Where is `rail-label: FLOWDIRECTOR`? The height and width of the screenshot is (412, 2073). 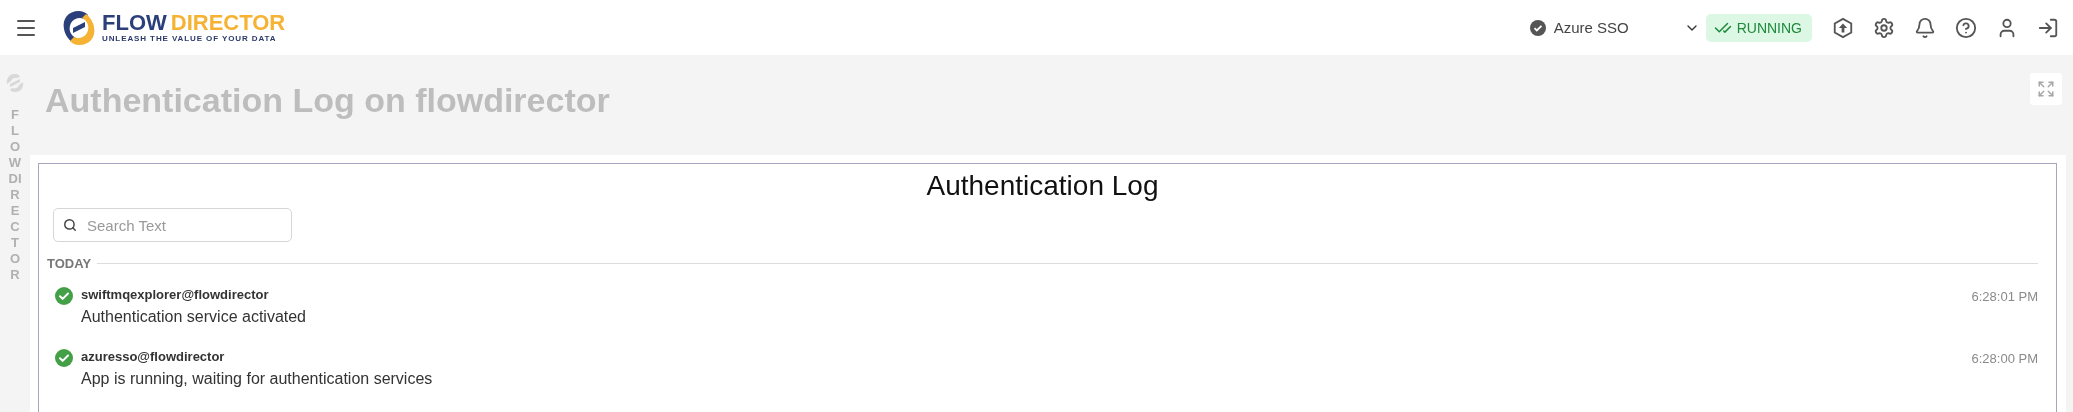
rail-label: FLOWDIRECTOR is located at coordinates (15, 195).